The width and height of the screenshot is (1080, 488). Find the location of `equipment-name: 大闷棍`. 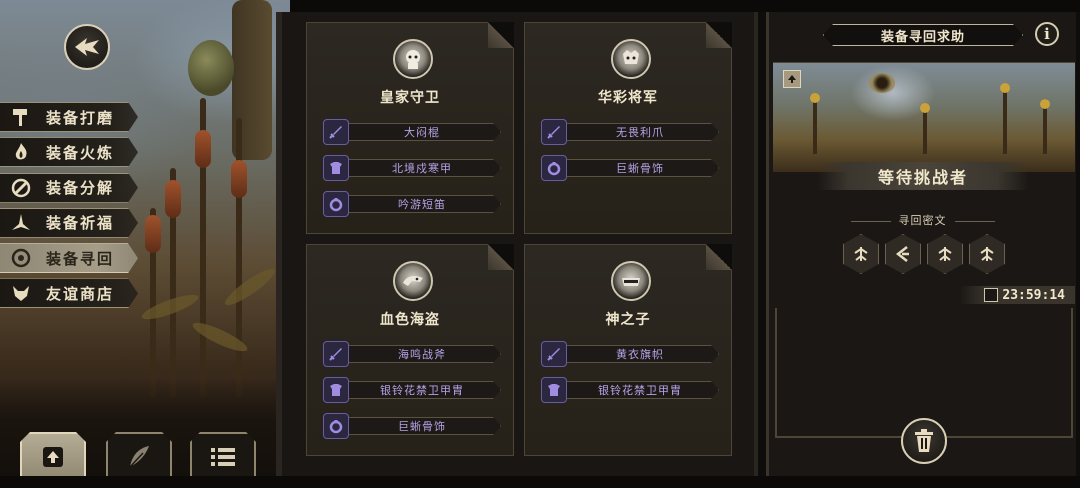

equipment-name: 大闷棍 is located at coordinates (422, 132).